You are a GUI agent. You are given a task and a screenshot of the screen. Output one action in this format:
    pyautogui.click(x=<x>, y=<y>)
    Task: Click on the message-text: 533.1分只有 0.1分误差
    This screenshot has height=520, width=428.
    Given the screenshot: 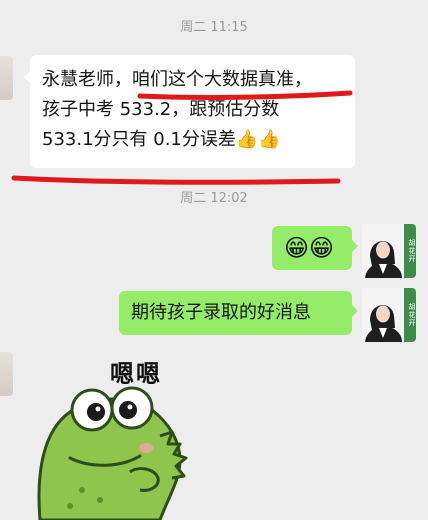 What is the action you would take?
    pyautogui.click(x=139, y=139)
    